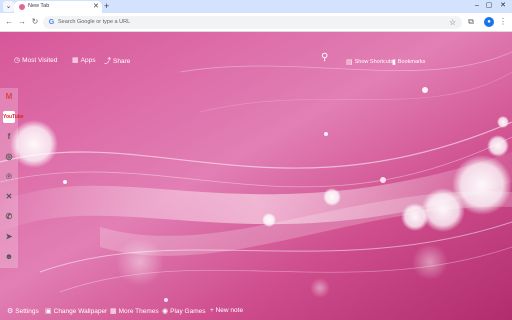 The image size is (512, 320). I want to click on more-themes-label: More Themes, so click(138, 311).